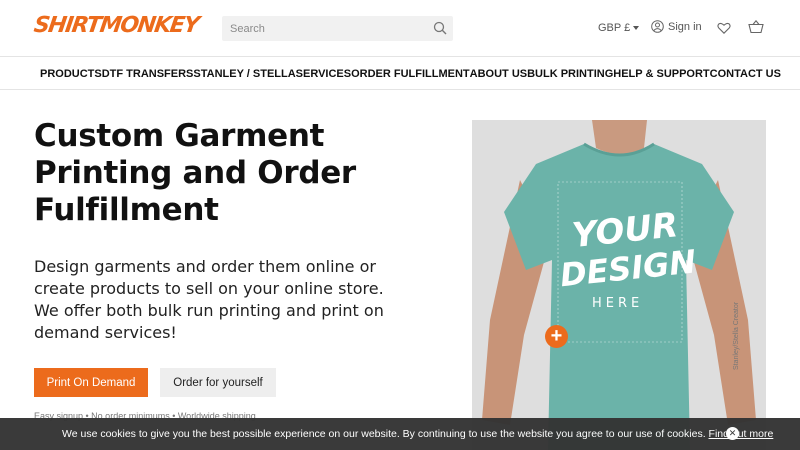 This screenshot has width=800, height=450. I want to click on basket-icon, so click(756, 27).